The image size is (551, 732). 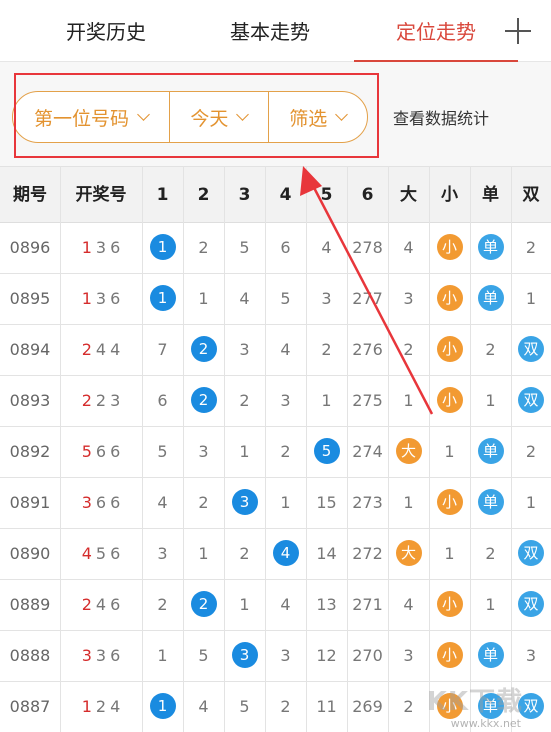 I want to click on hit-ball: 1, so click(x=162, y=705).